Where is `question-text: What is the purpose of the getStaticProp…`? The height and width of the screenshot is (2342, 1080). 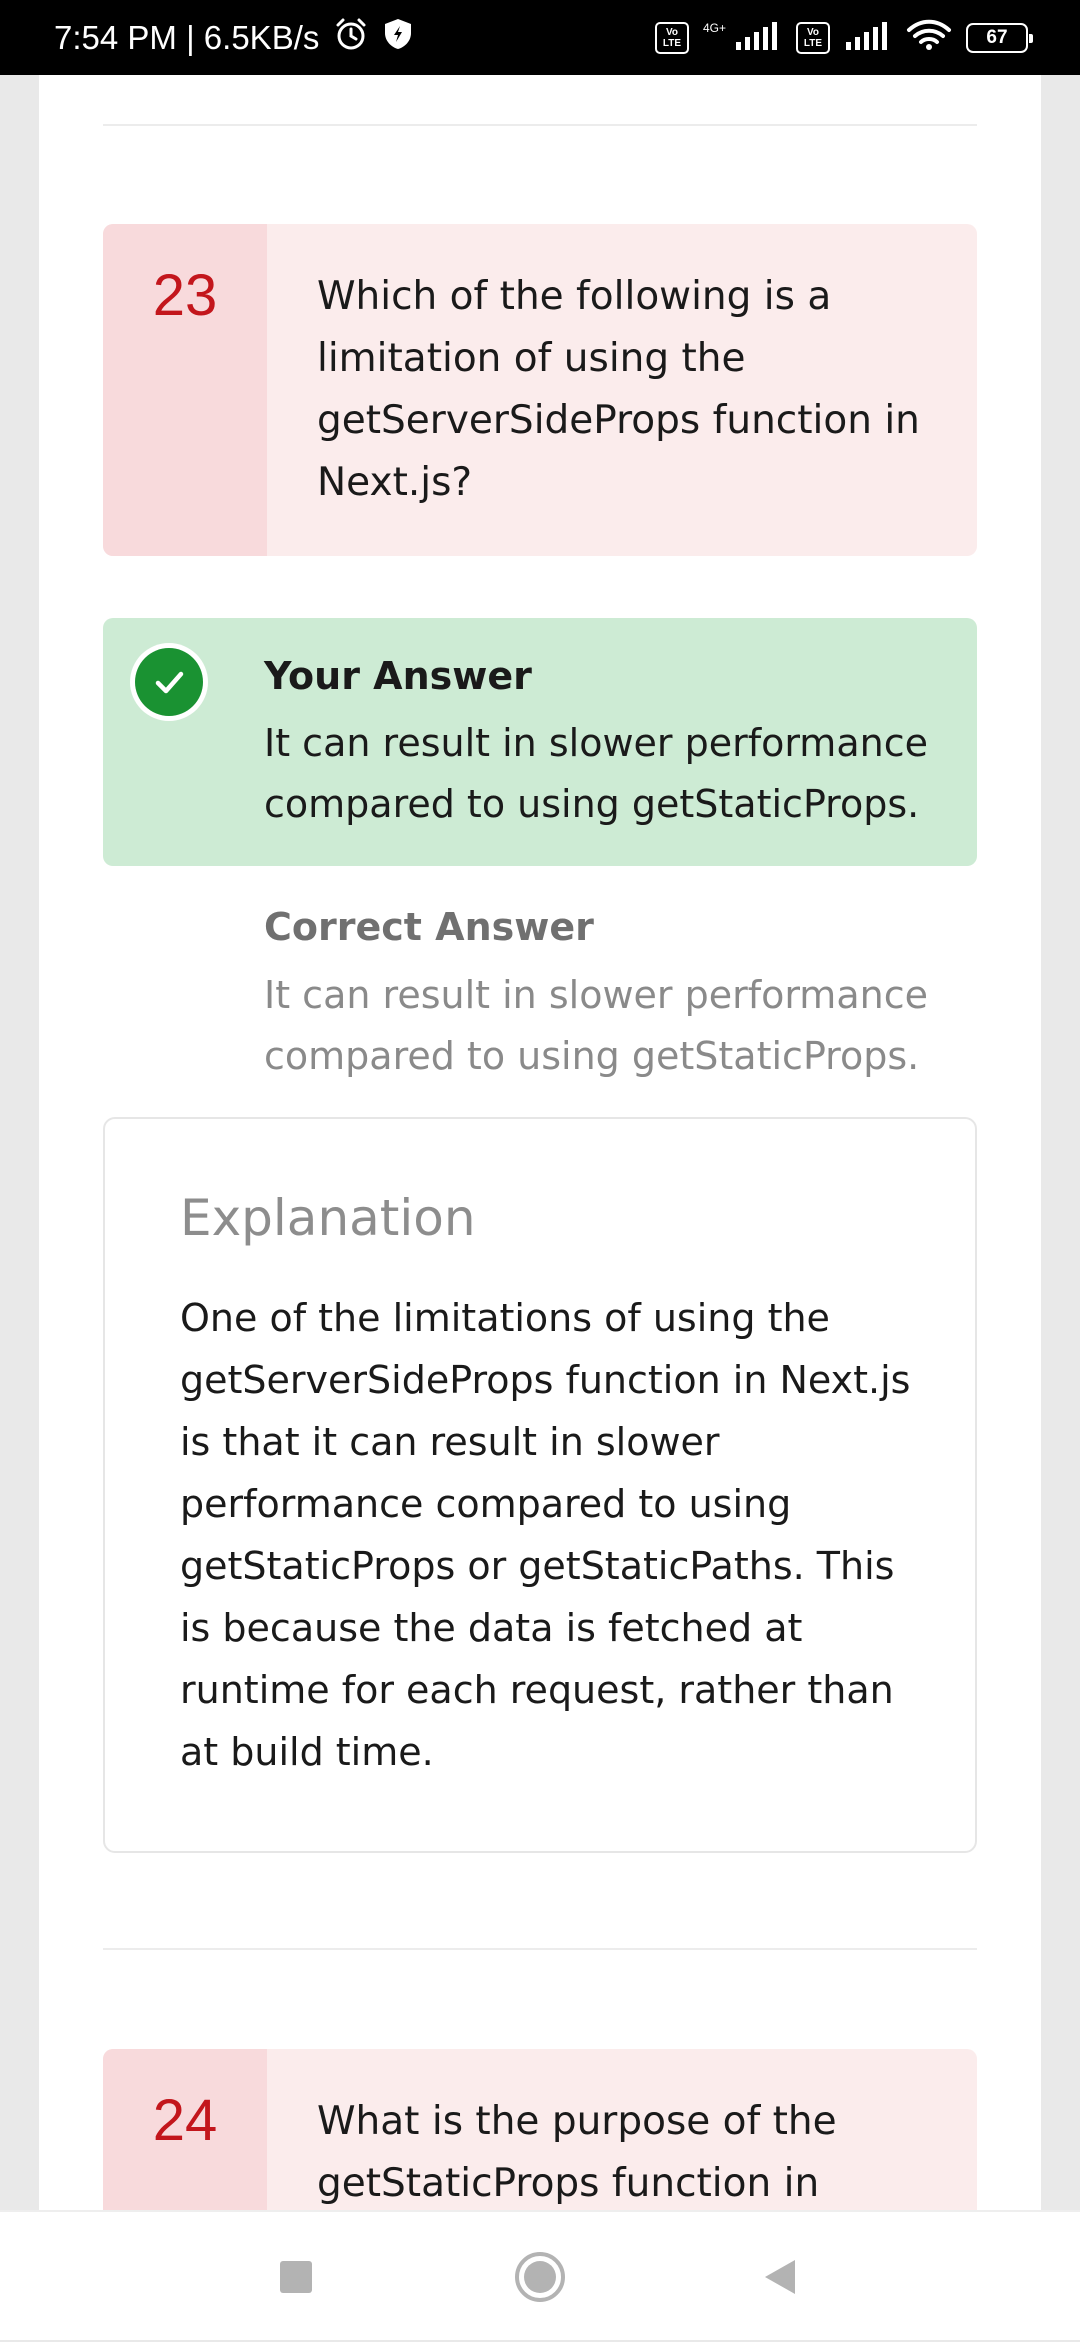
question-text: What is the purpose of the getStaticProp… is located at coordinates (577, 2152).